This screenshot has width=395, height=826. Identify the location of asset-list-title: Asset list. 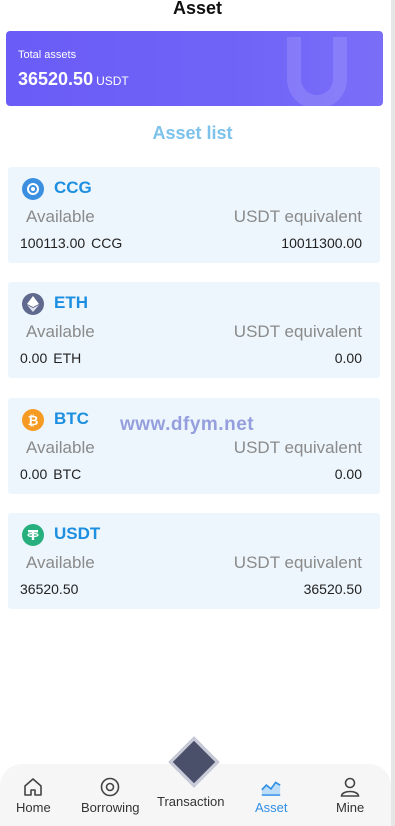
(192, 133).